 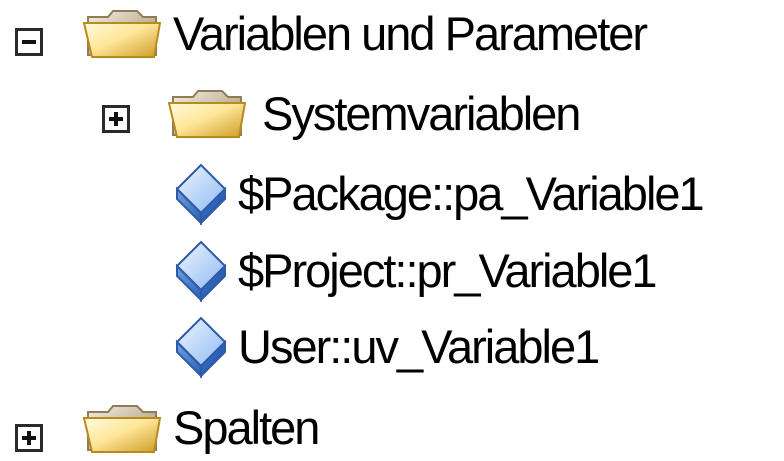 I want to click on node-label: Spalten, so click(x=246, y=427).